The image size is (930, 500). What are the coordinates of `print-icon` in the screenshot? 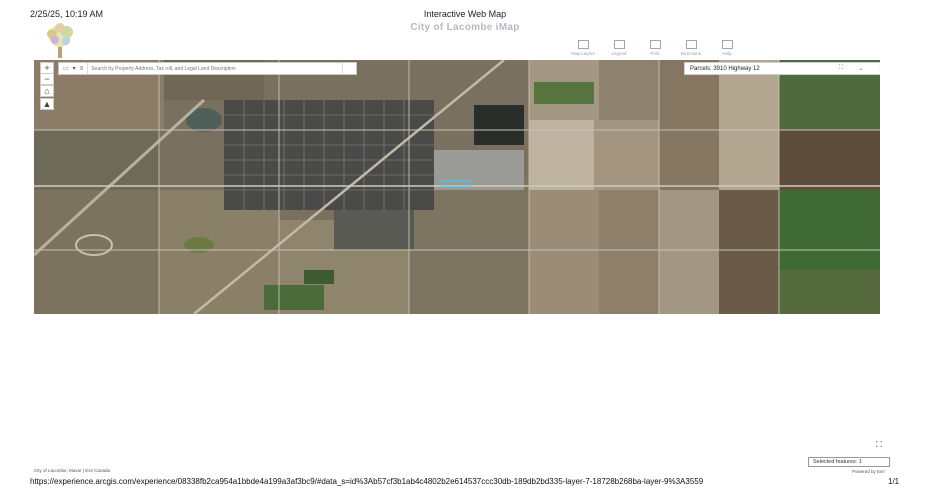 It's located at (655, 44).